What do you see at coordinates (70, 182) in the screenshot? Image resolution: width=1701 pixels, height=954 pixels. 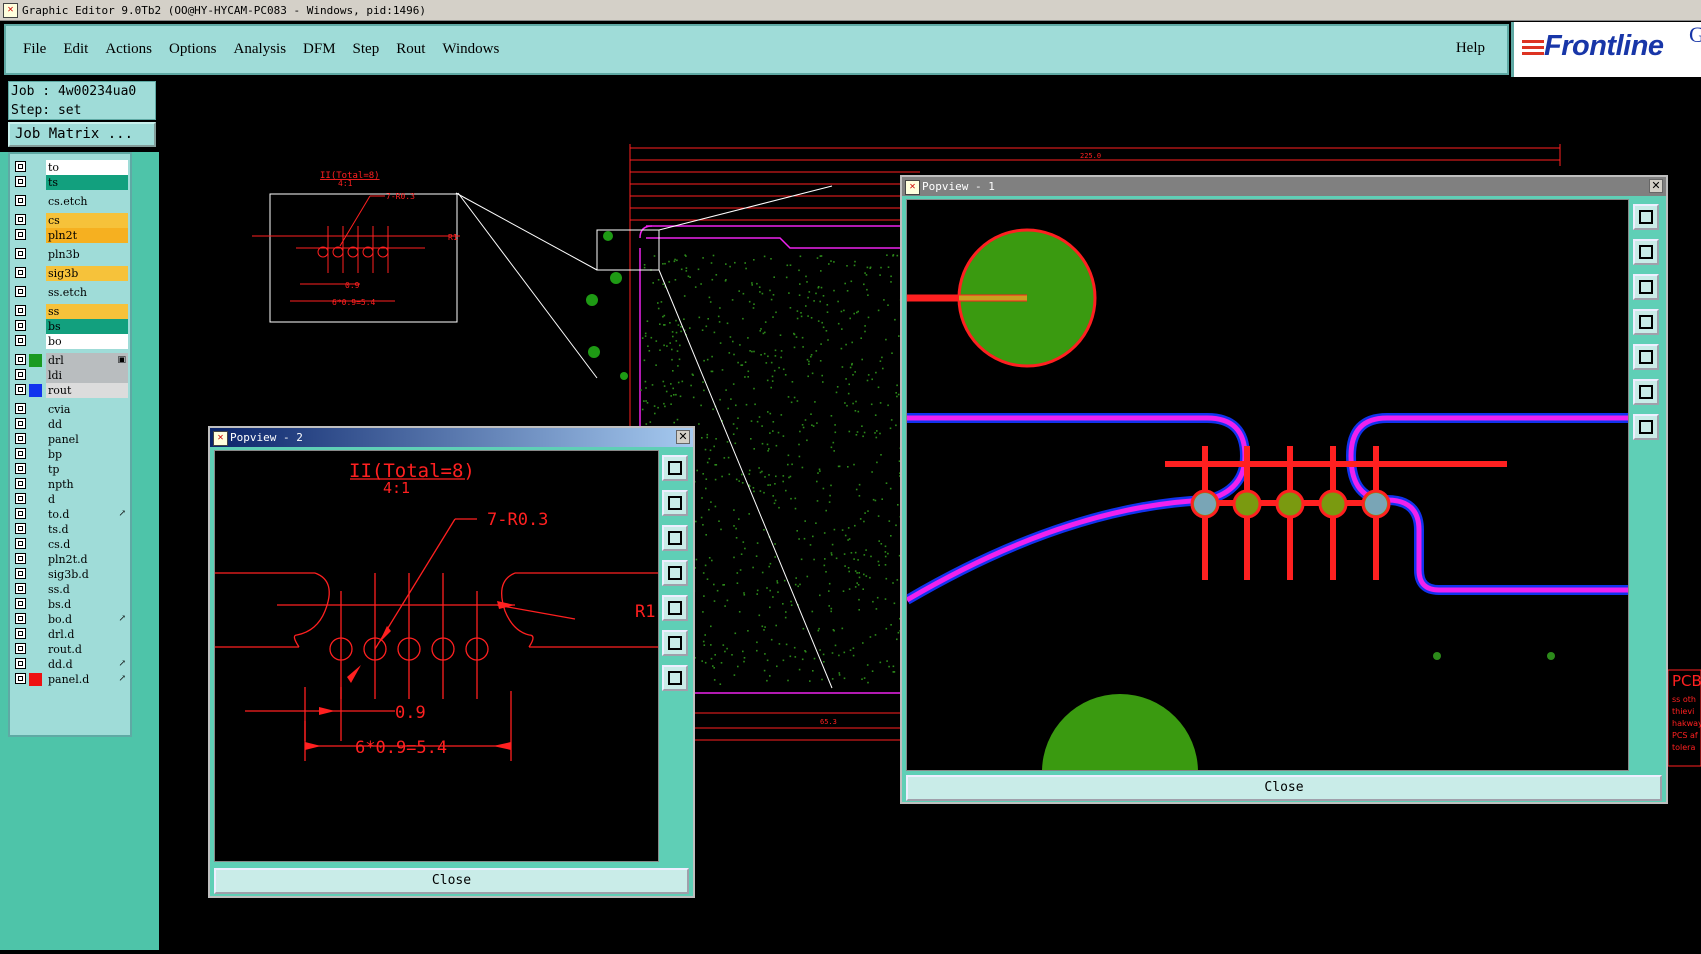 I see `layer-row-ts: ts` at bounding box center [70, 182].